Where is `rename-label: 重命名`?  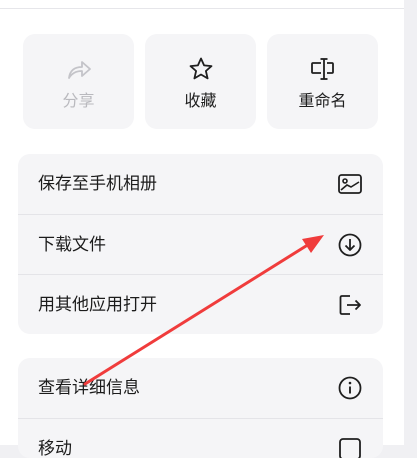 rename-label: 重命名 is located at coordinates (322, 100).